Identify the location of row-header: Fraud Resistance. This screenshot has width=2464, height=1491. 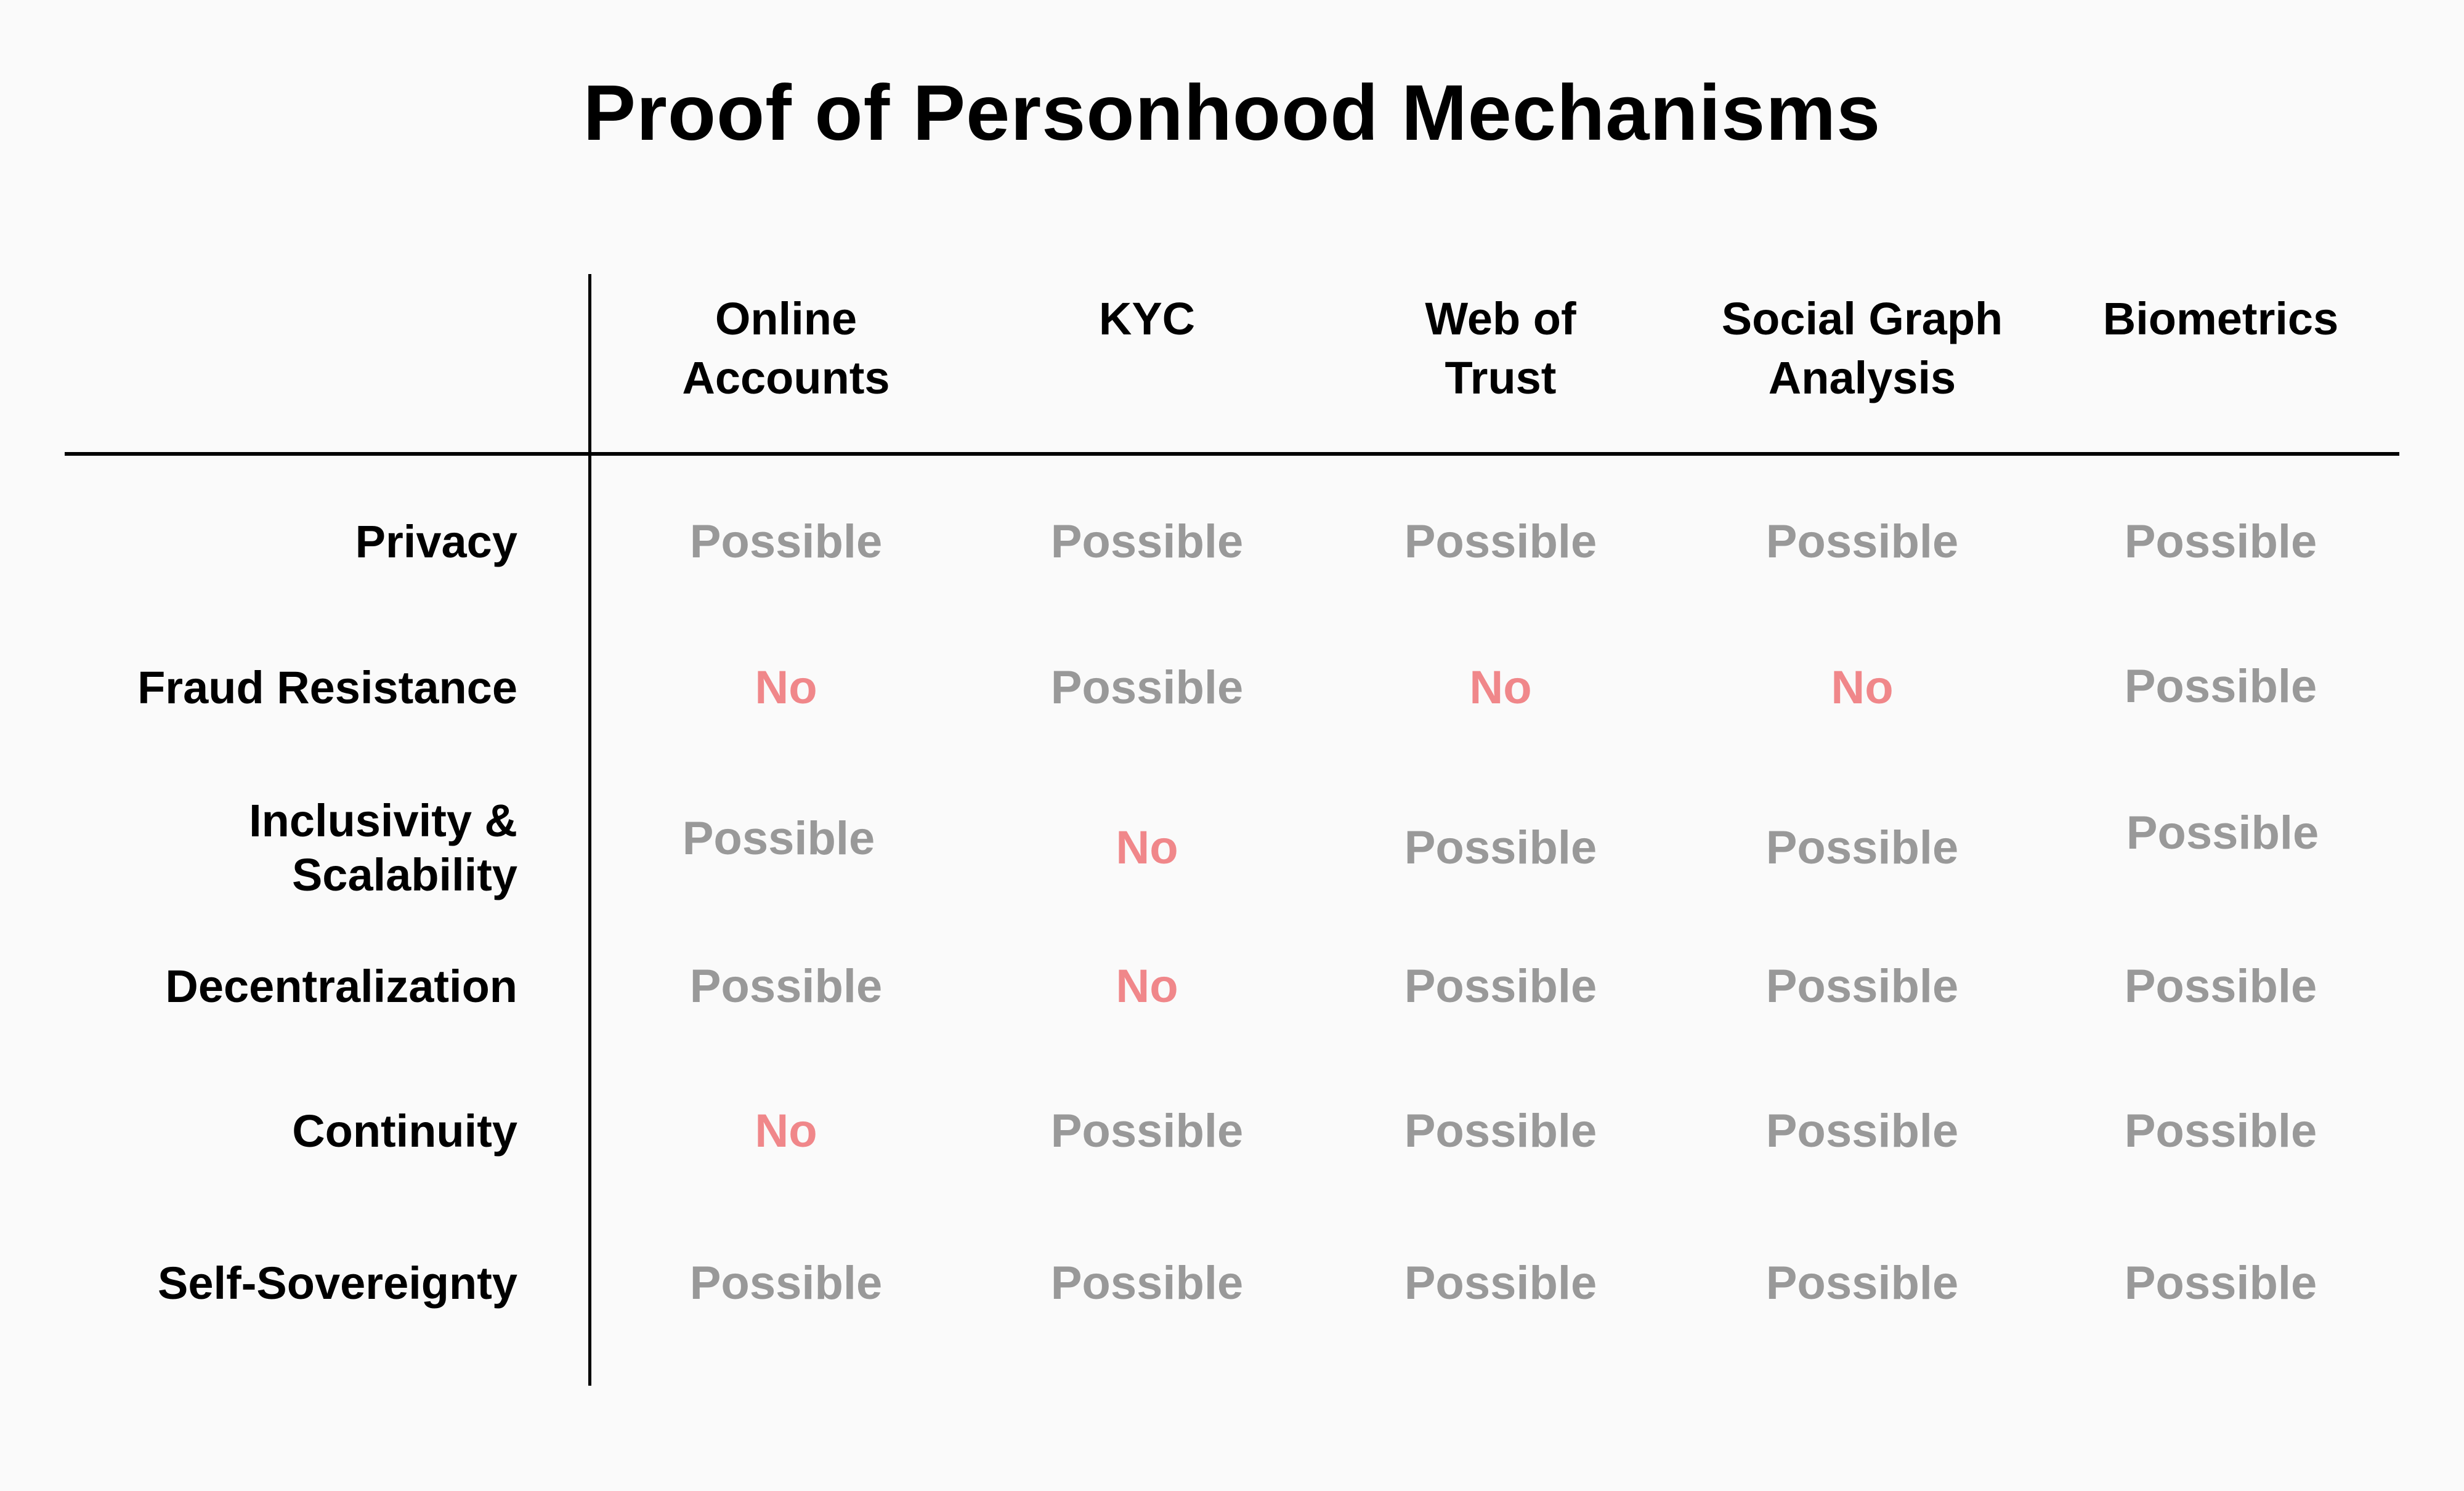
(283, 688).